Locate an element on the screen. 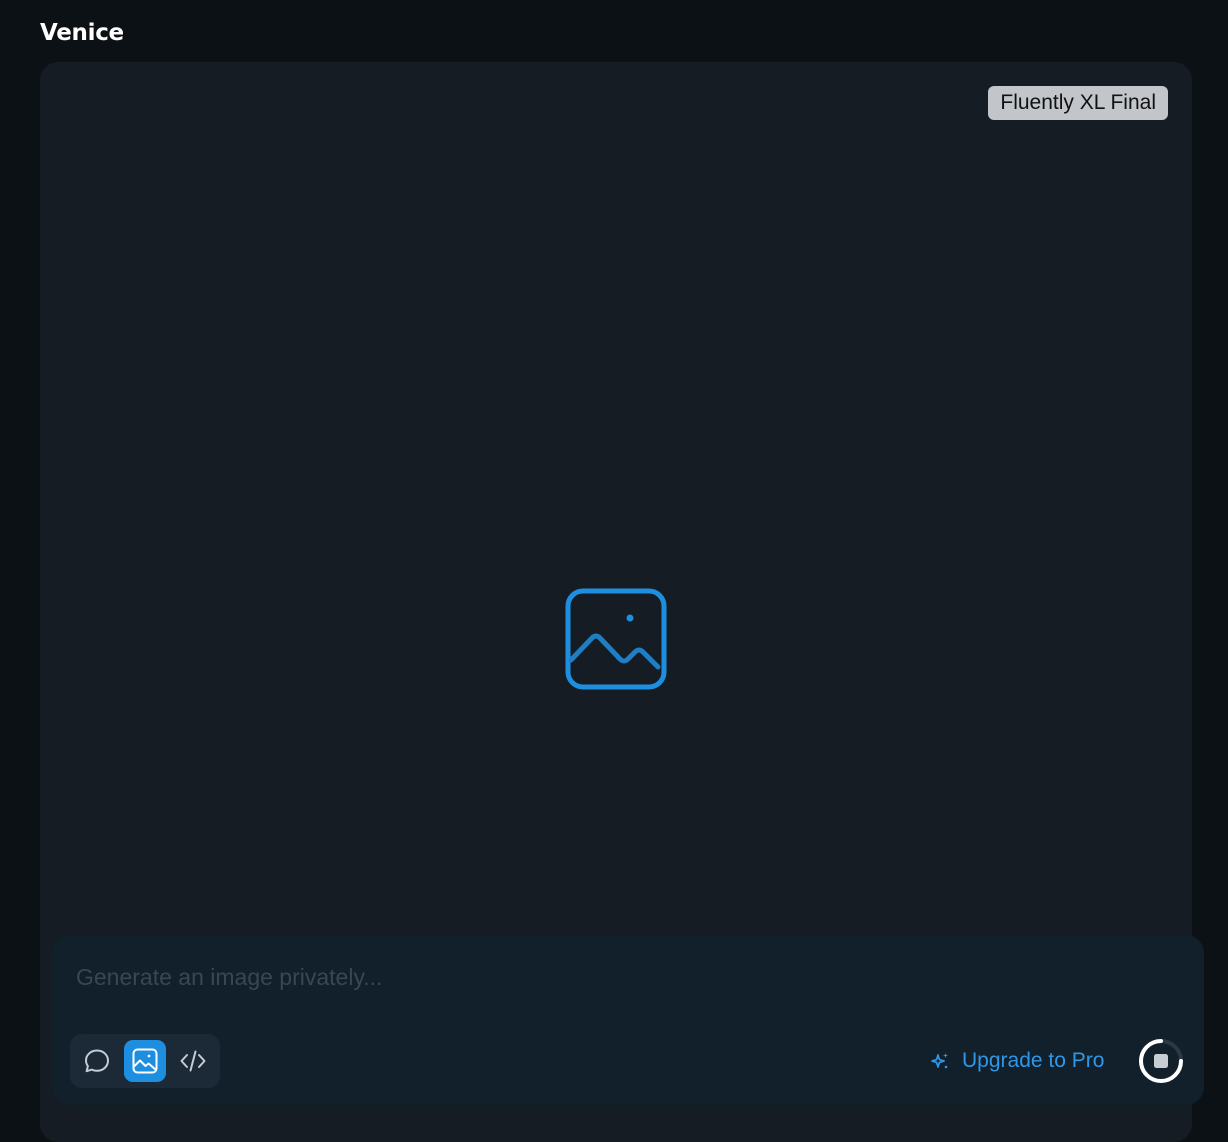 Image resolution: width=1228 pixels, height=1142 pixels. stop-button is located at coordinates (1161, 1061).